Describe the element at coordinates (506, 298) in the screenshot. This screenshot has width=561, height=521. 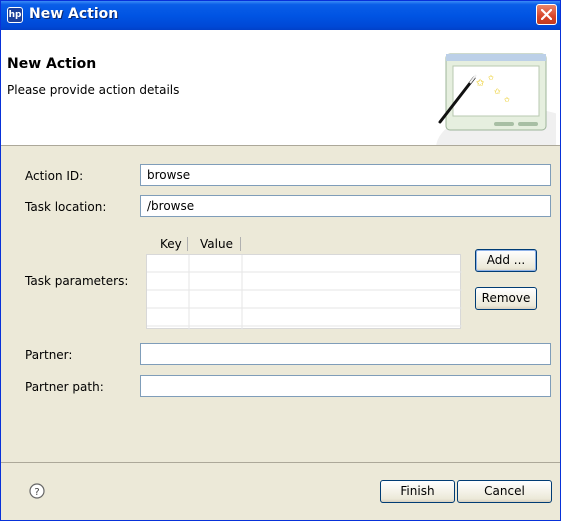
I see `remove-parameter-button: Remove` at that location.